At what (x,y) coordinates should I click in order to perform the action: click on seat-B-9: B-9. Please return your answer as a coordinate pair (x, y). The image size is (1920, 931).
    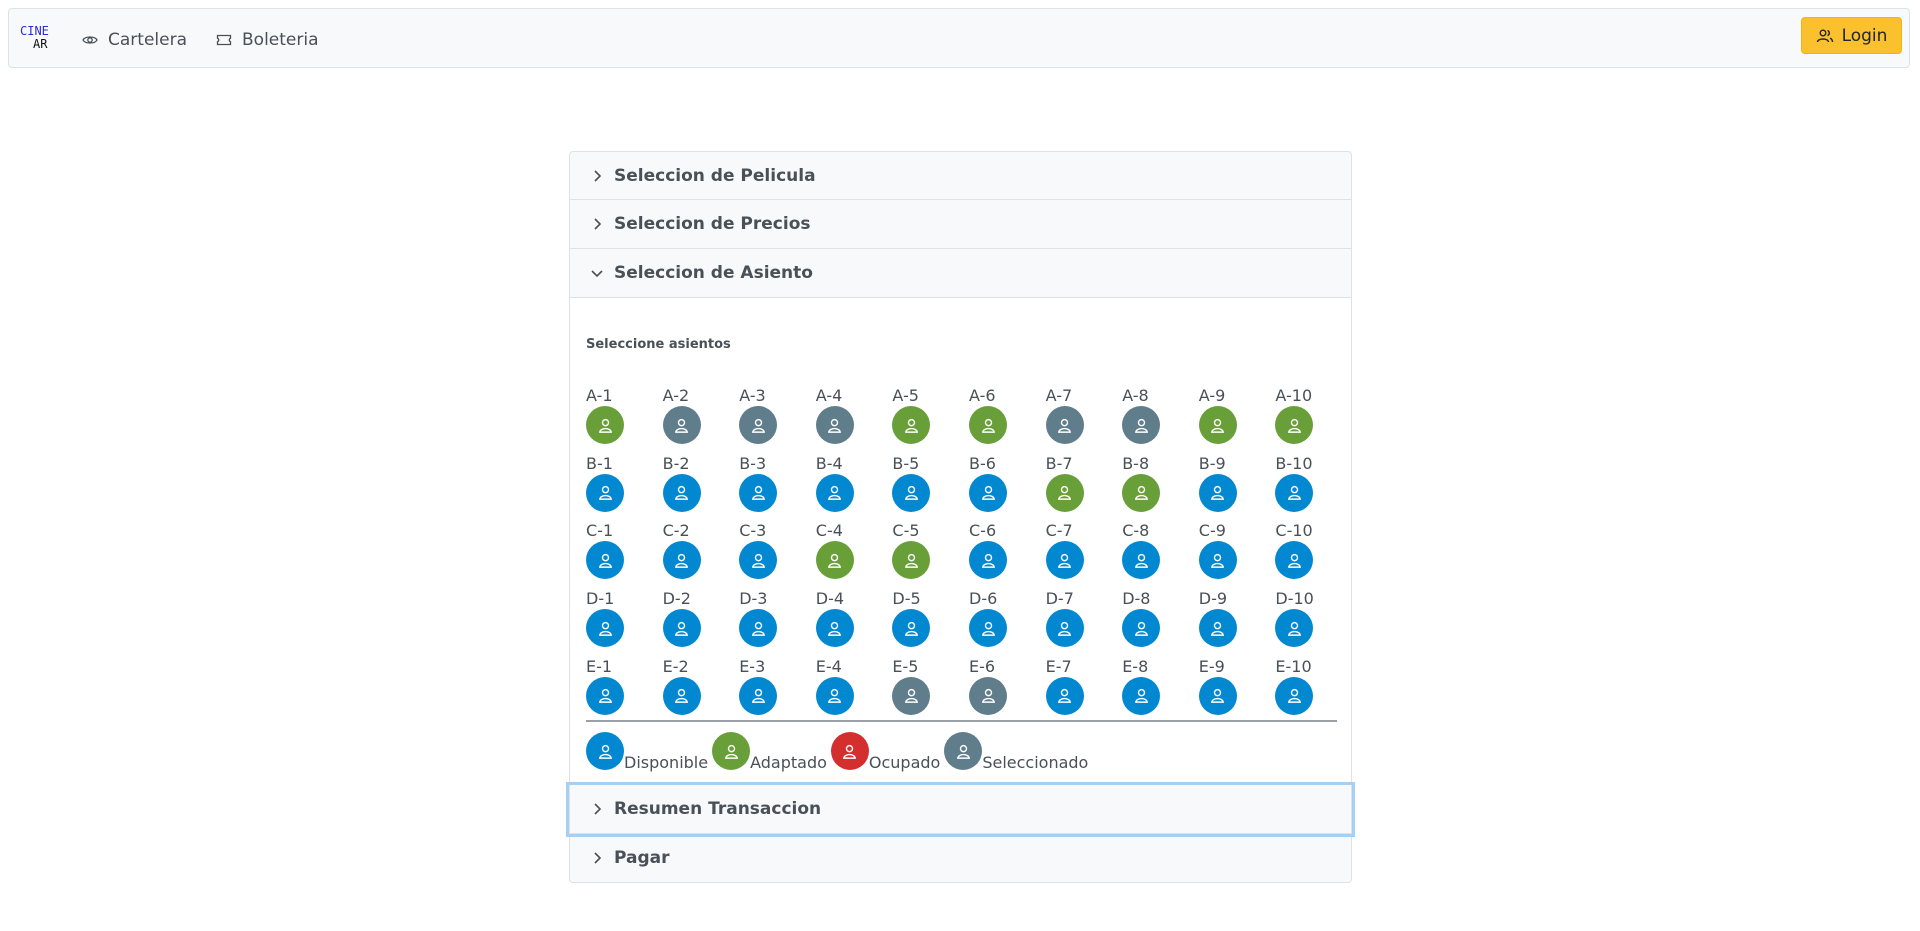
    Looking at the image, I should click on (1218, 483).